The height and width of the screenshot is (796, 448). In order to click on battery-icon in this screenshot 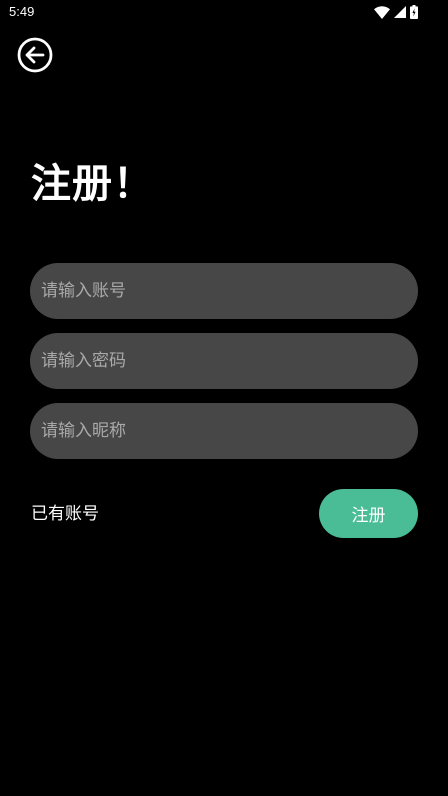, I will do `click(414, 12)`.